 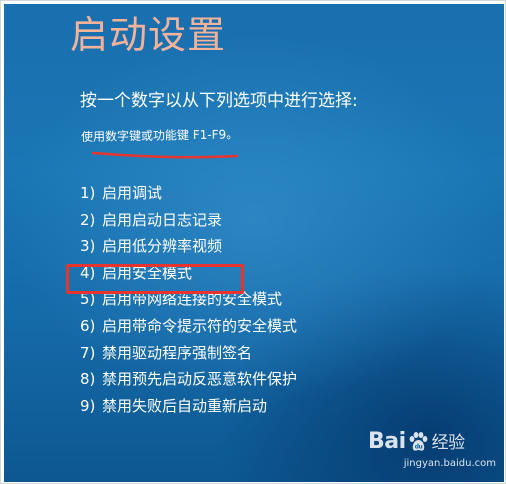 I want to click on baidu-jingyan-watermark: Bai du 经验 jingyan.baidu.com, so click(x=428, y=451).